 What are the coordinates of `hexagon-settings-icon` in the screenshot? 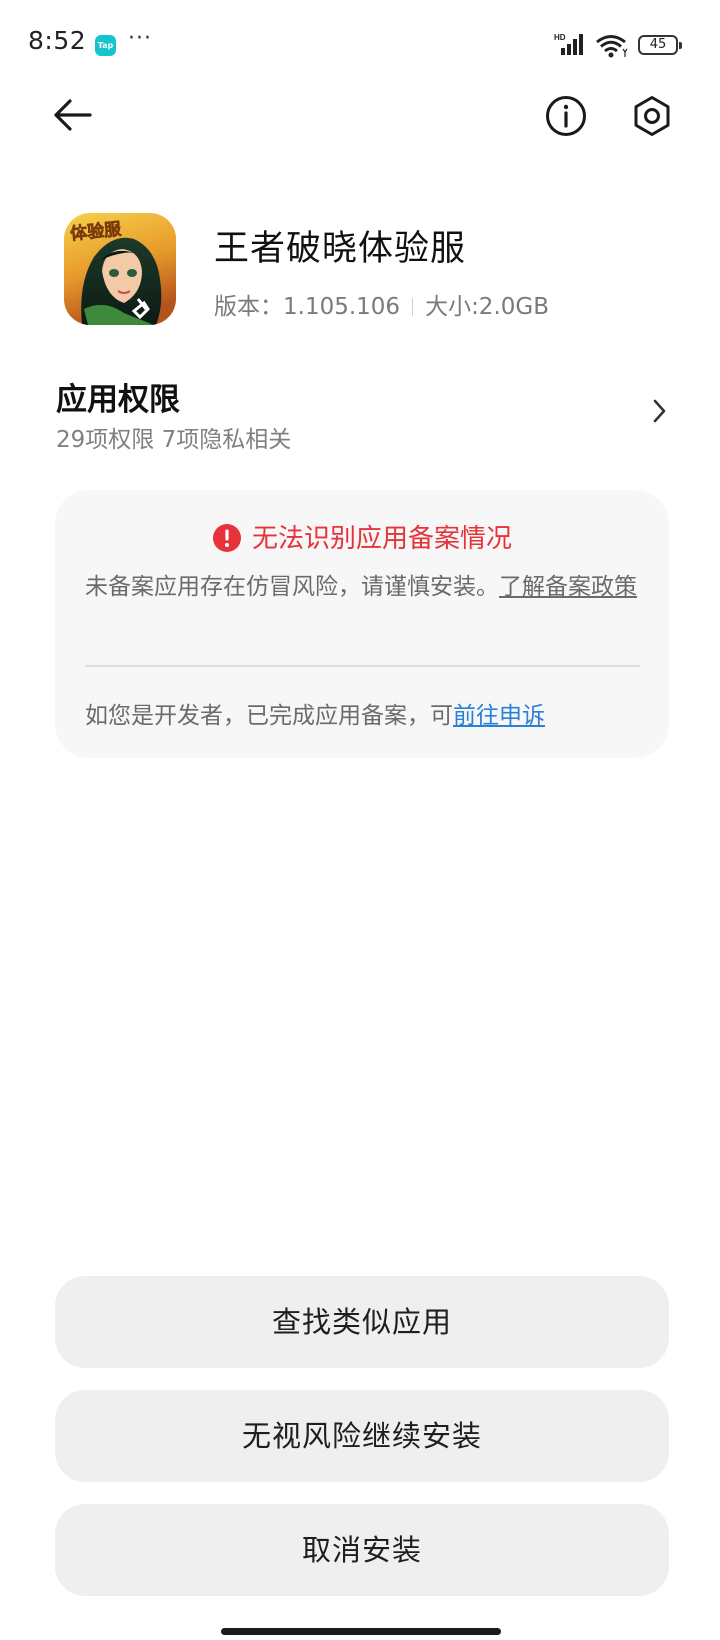 It's located at (652, 116).